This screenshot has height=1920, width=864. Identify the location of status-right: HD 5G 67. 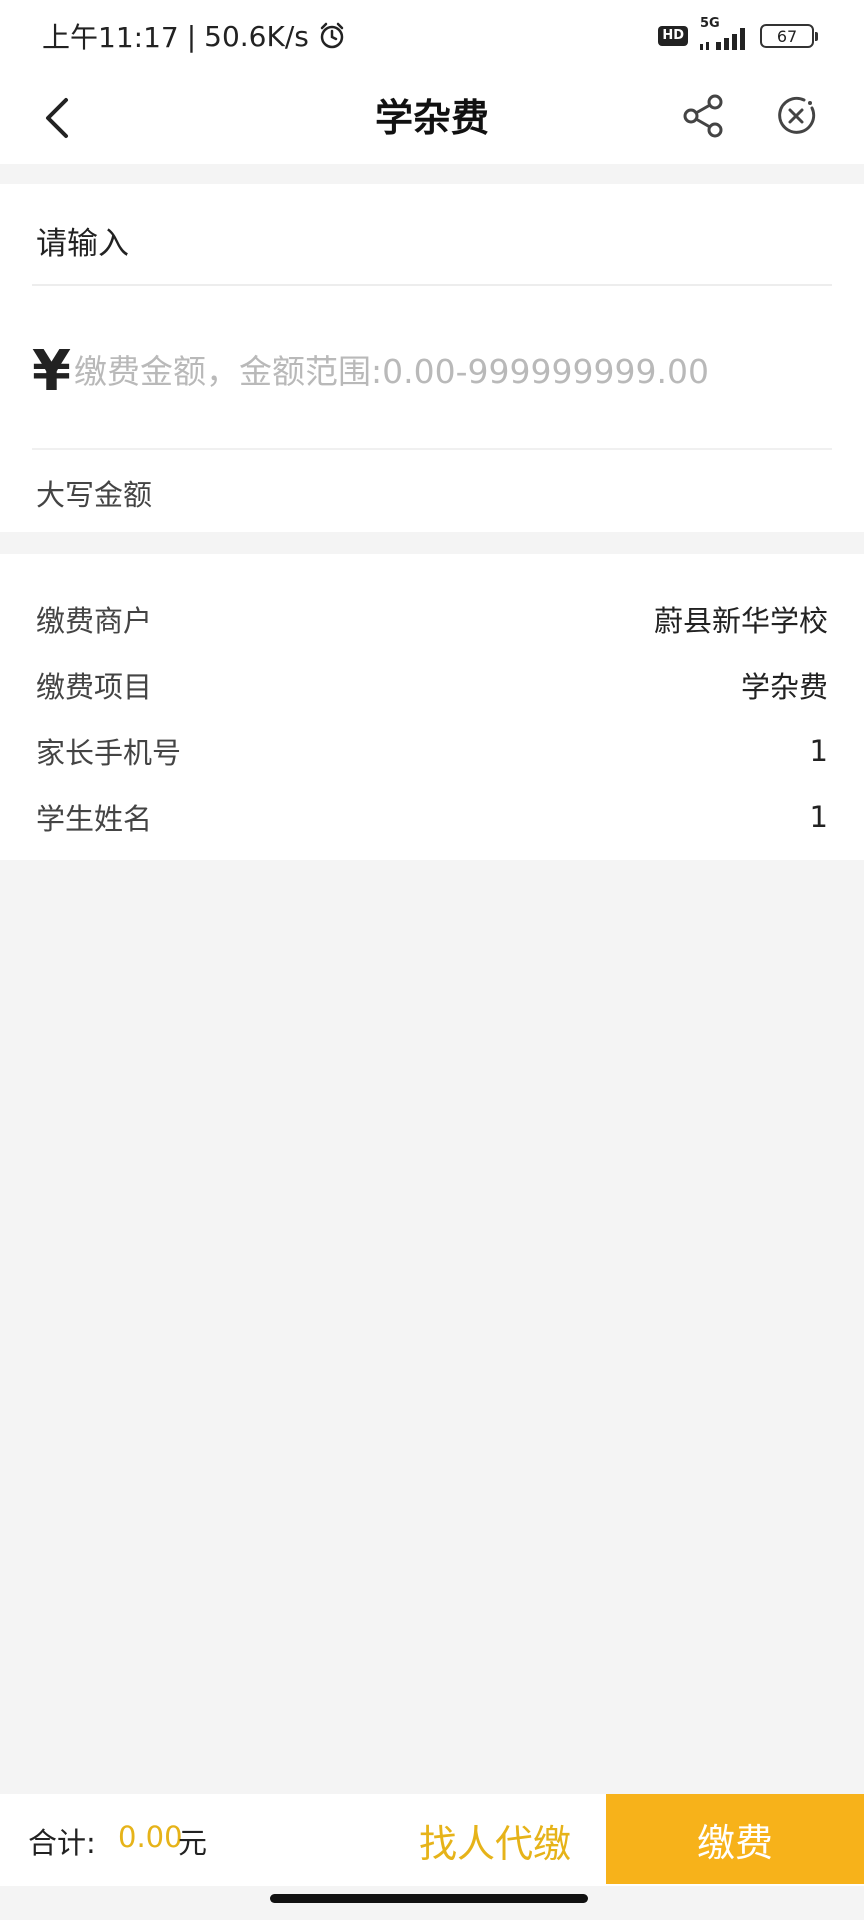
(738, 35).